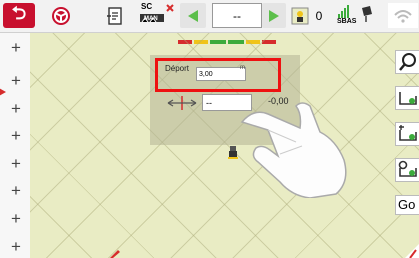 This screenshot has width=419, height=258. I want to click on steering-icon, so click(61, 15).